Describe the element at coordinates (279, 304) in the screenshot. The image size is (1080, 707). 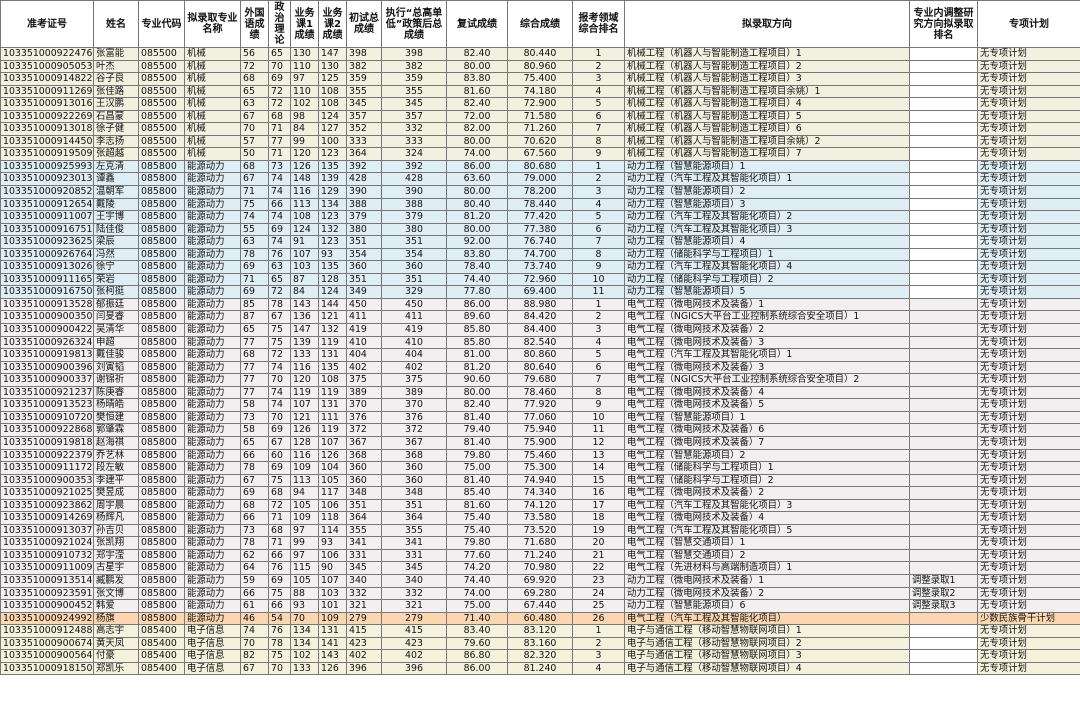
I see `politics-cell: 78` at that location.